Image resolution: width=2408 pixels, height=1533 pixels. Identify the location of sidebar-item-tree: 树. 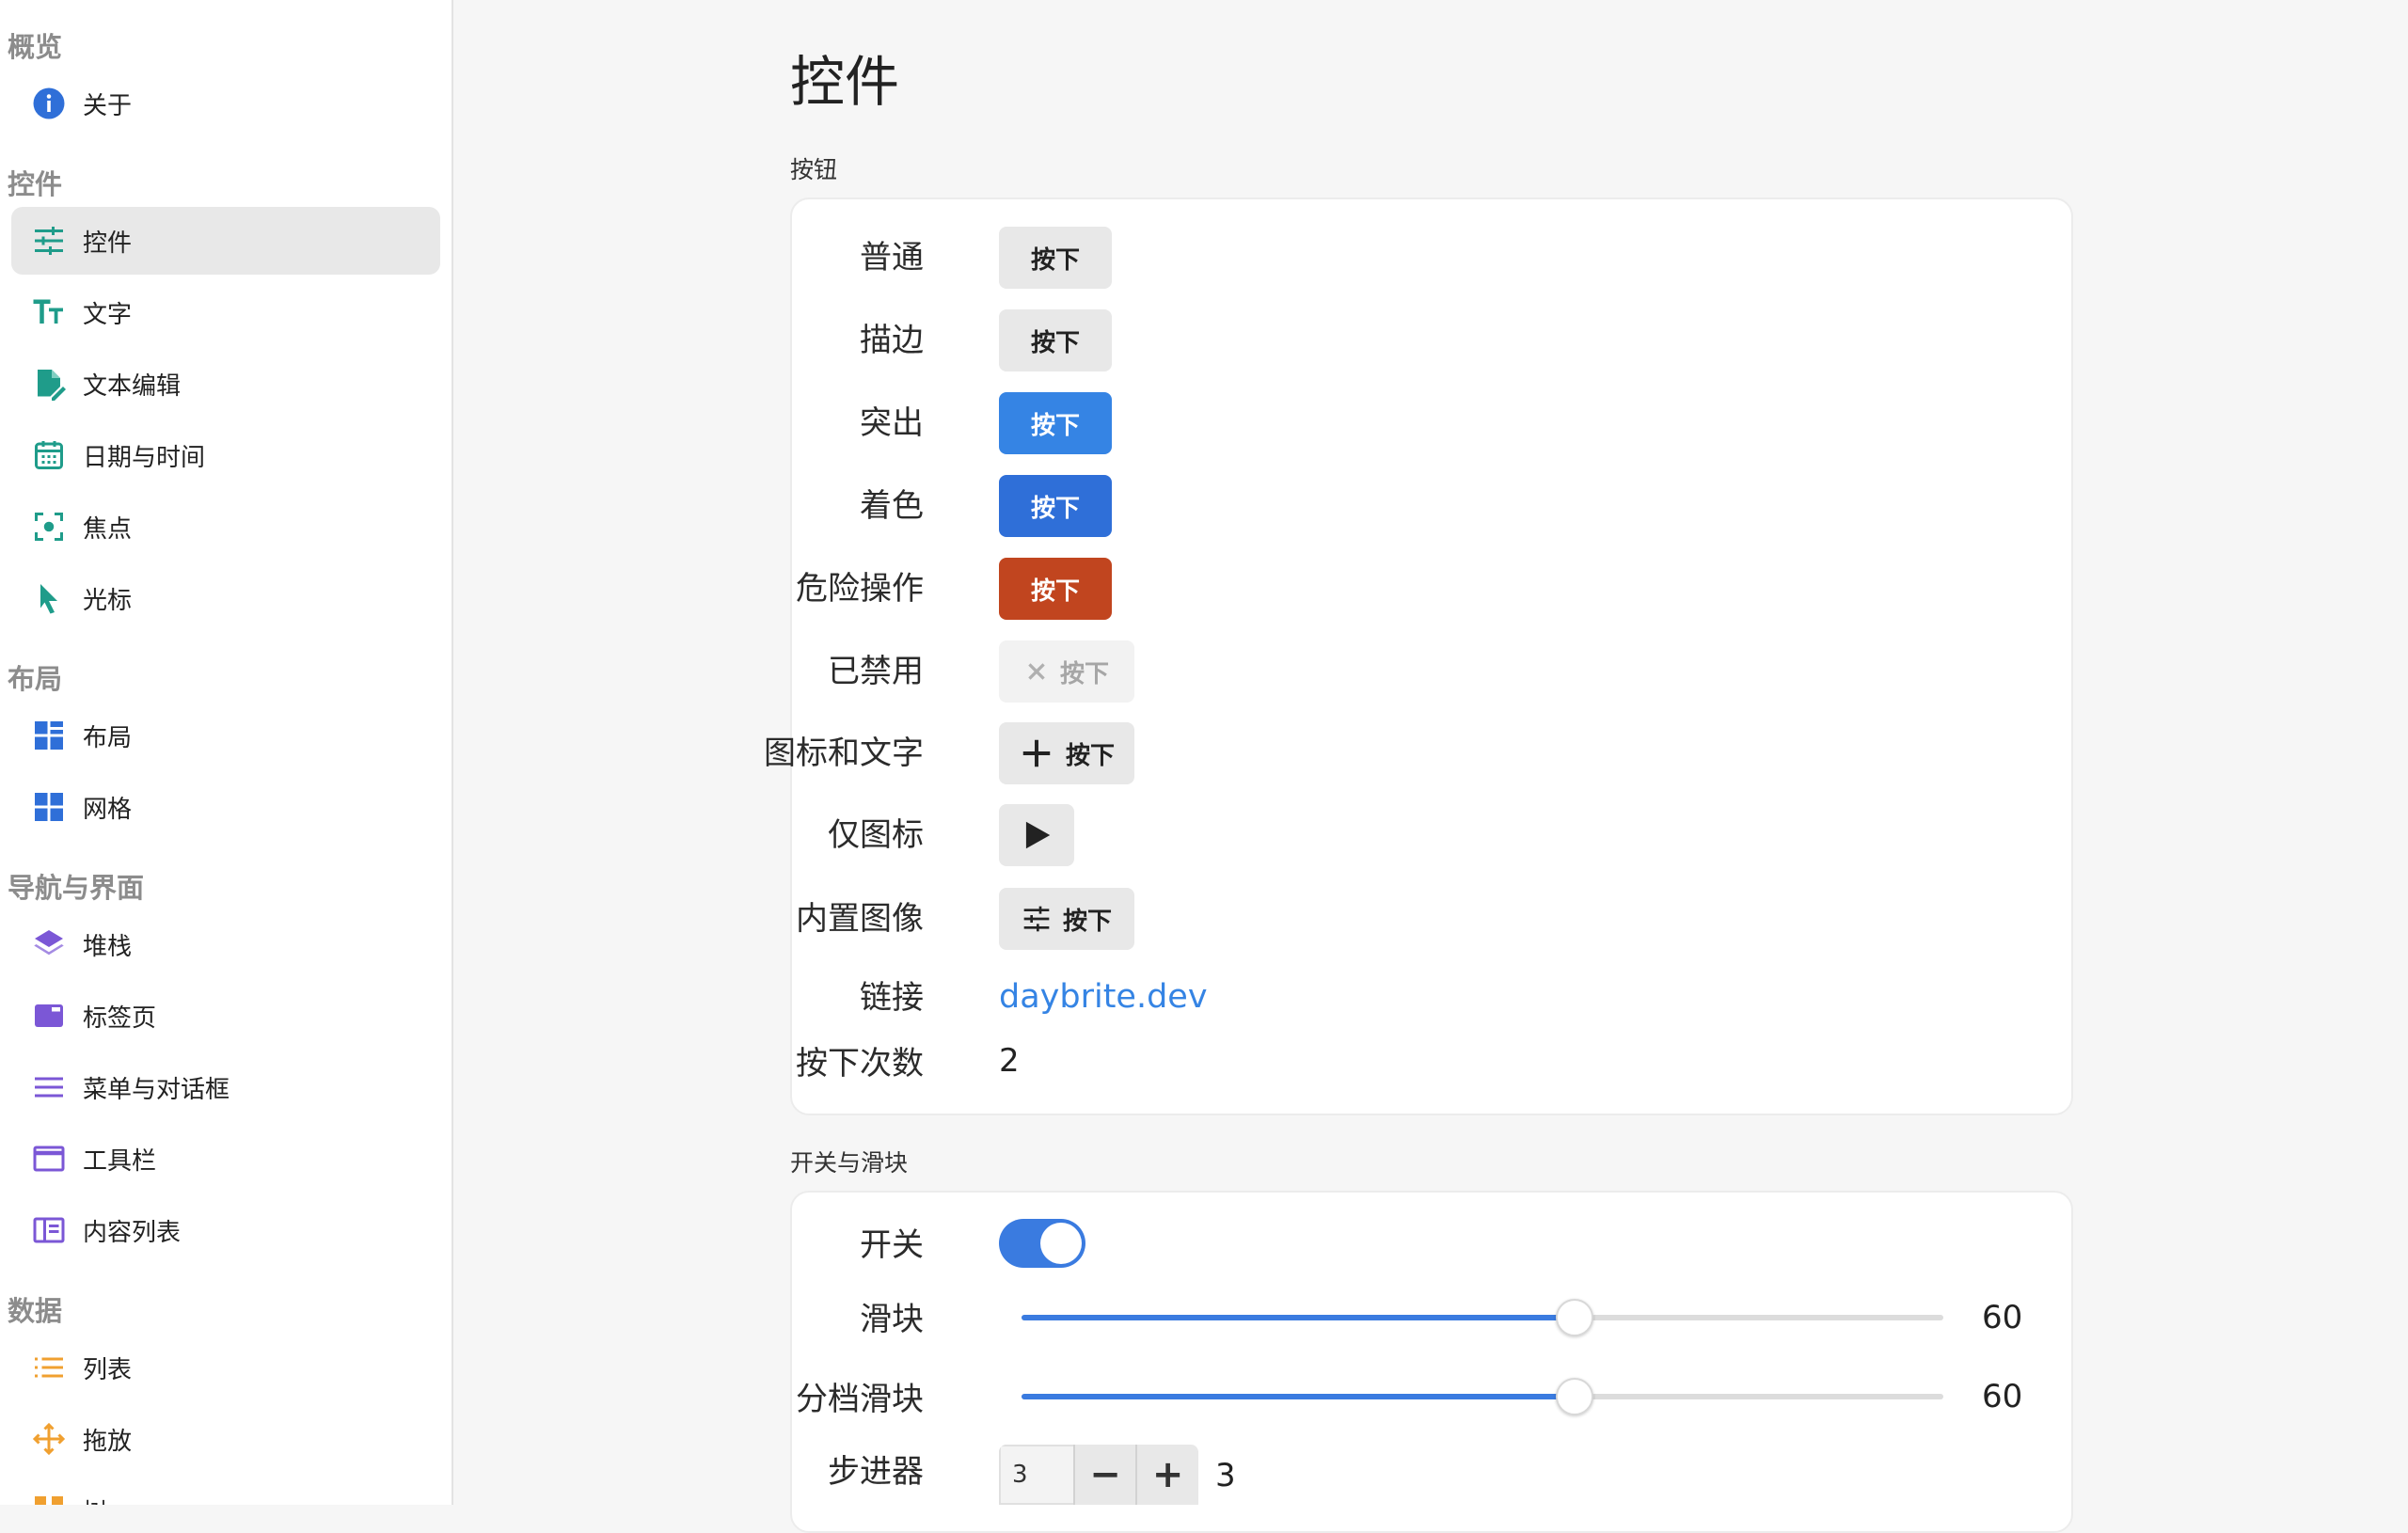
(226, 1491).